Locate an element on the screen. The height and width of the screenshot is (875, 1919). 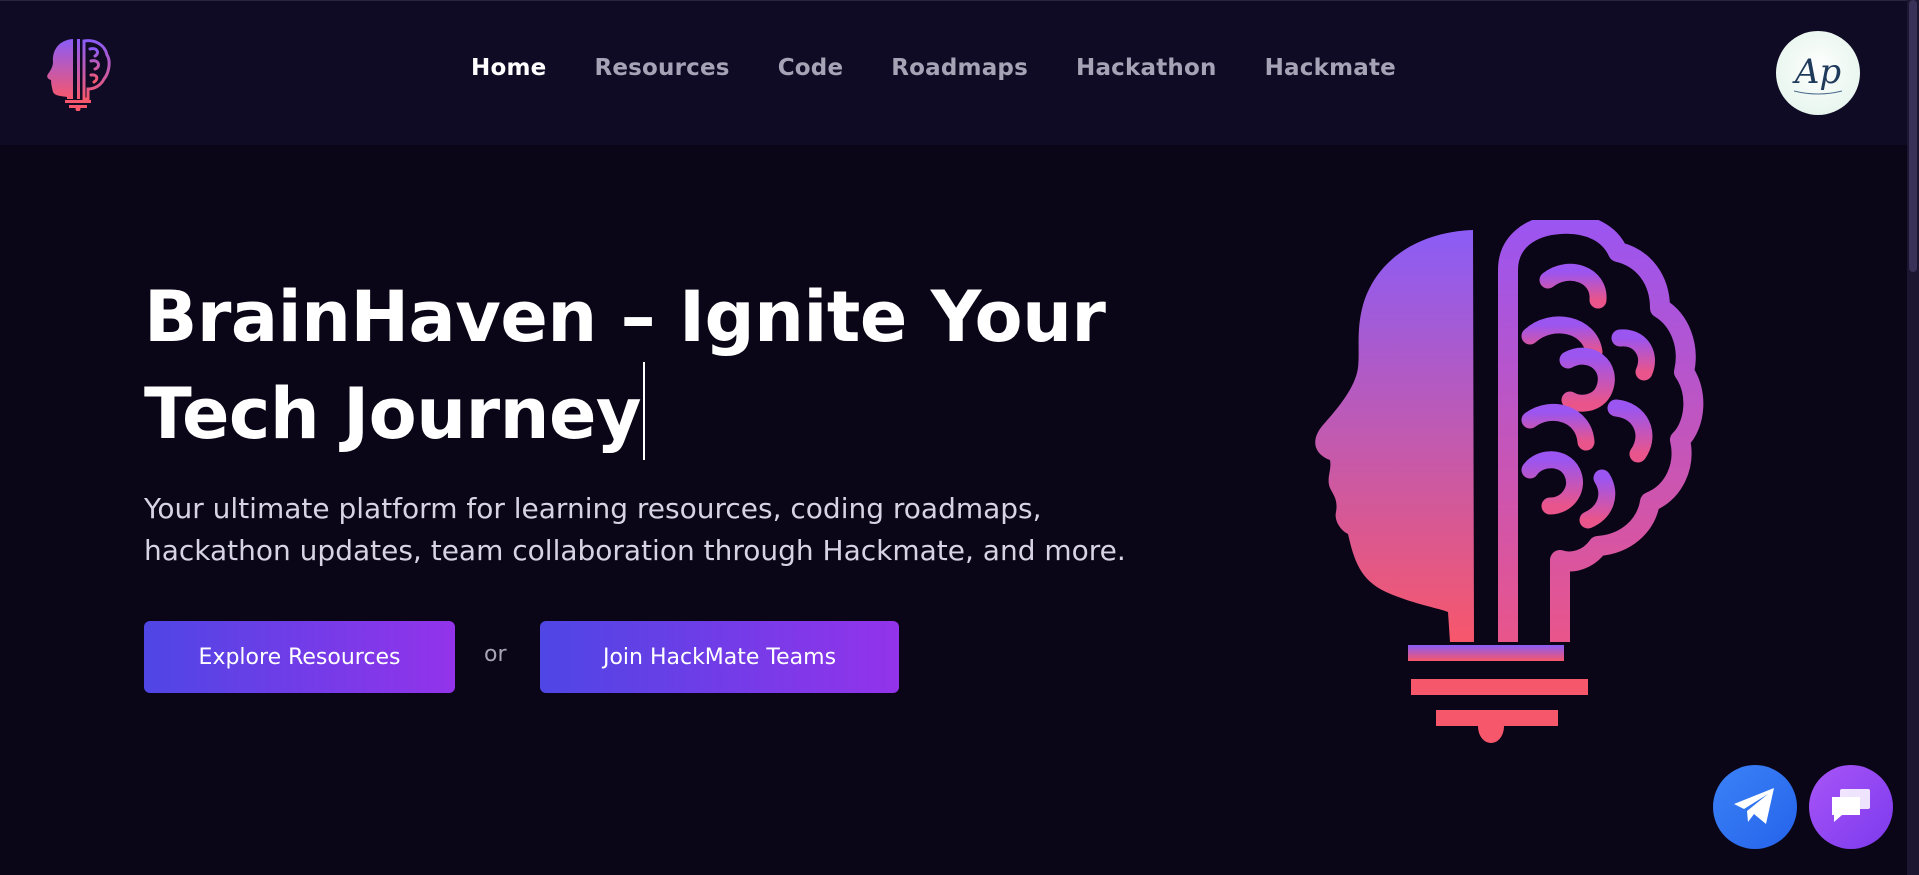
or-separator: or is located at coordinates (495, 654).